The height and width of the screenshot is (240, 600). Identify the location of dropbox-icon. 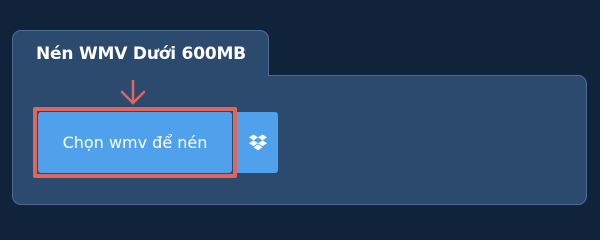
(257, 142).